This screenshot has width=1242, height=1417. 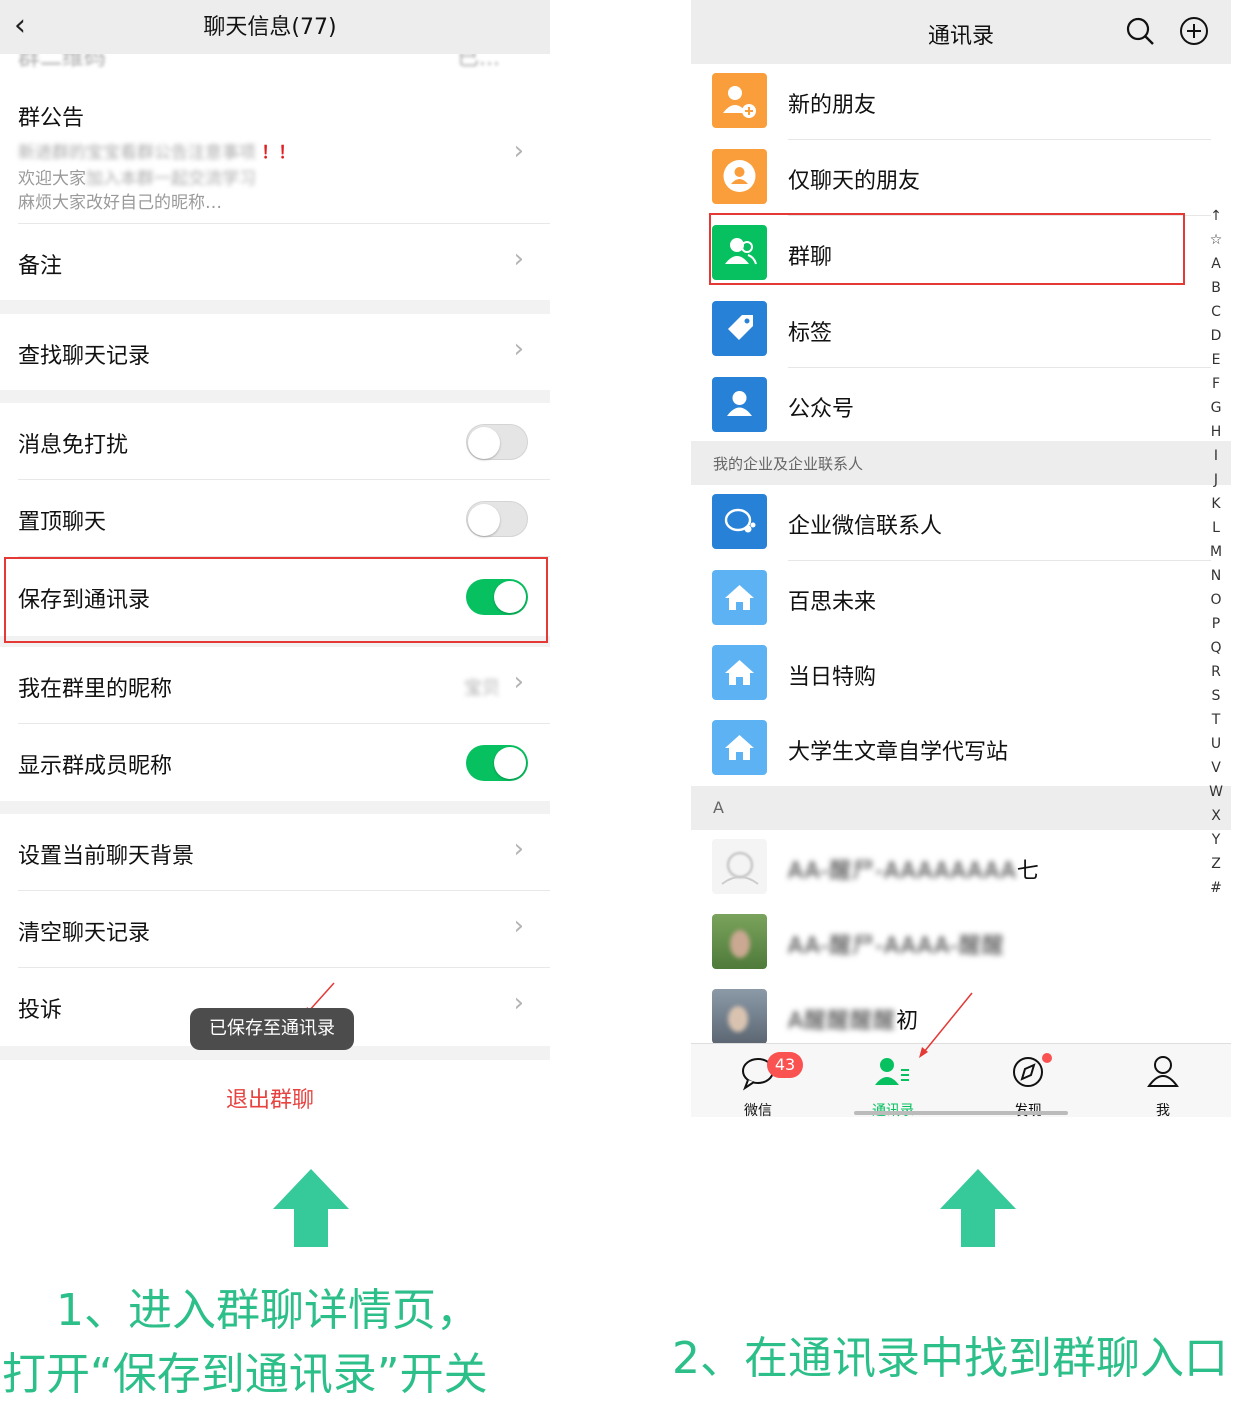 What do you see at coordinates (1216, 312) in the screenshot?
I see `index-letter: C` at bounding box center [1216, 312].